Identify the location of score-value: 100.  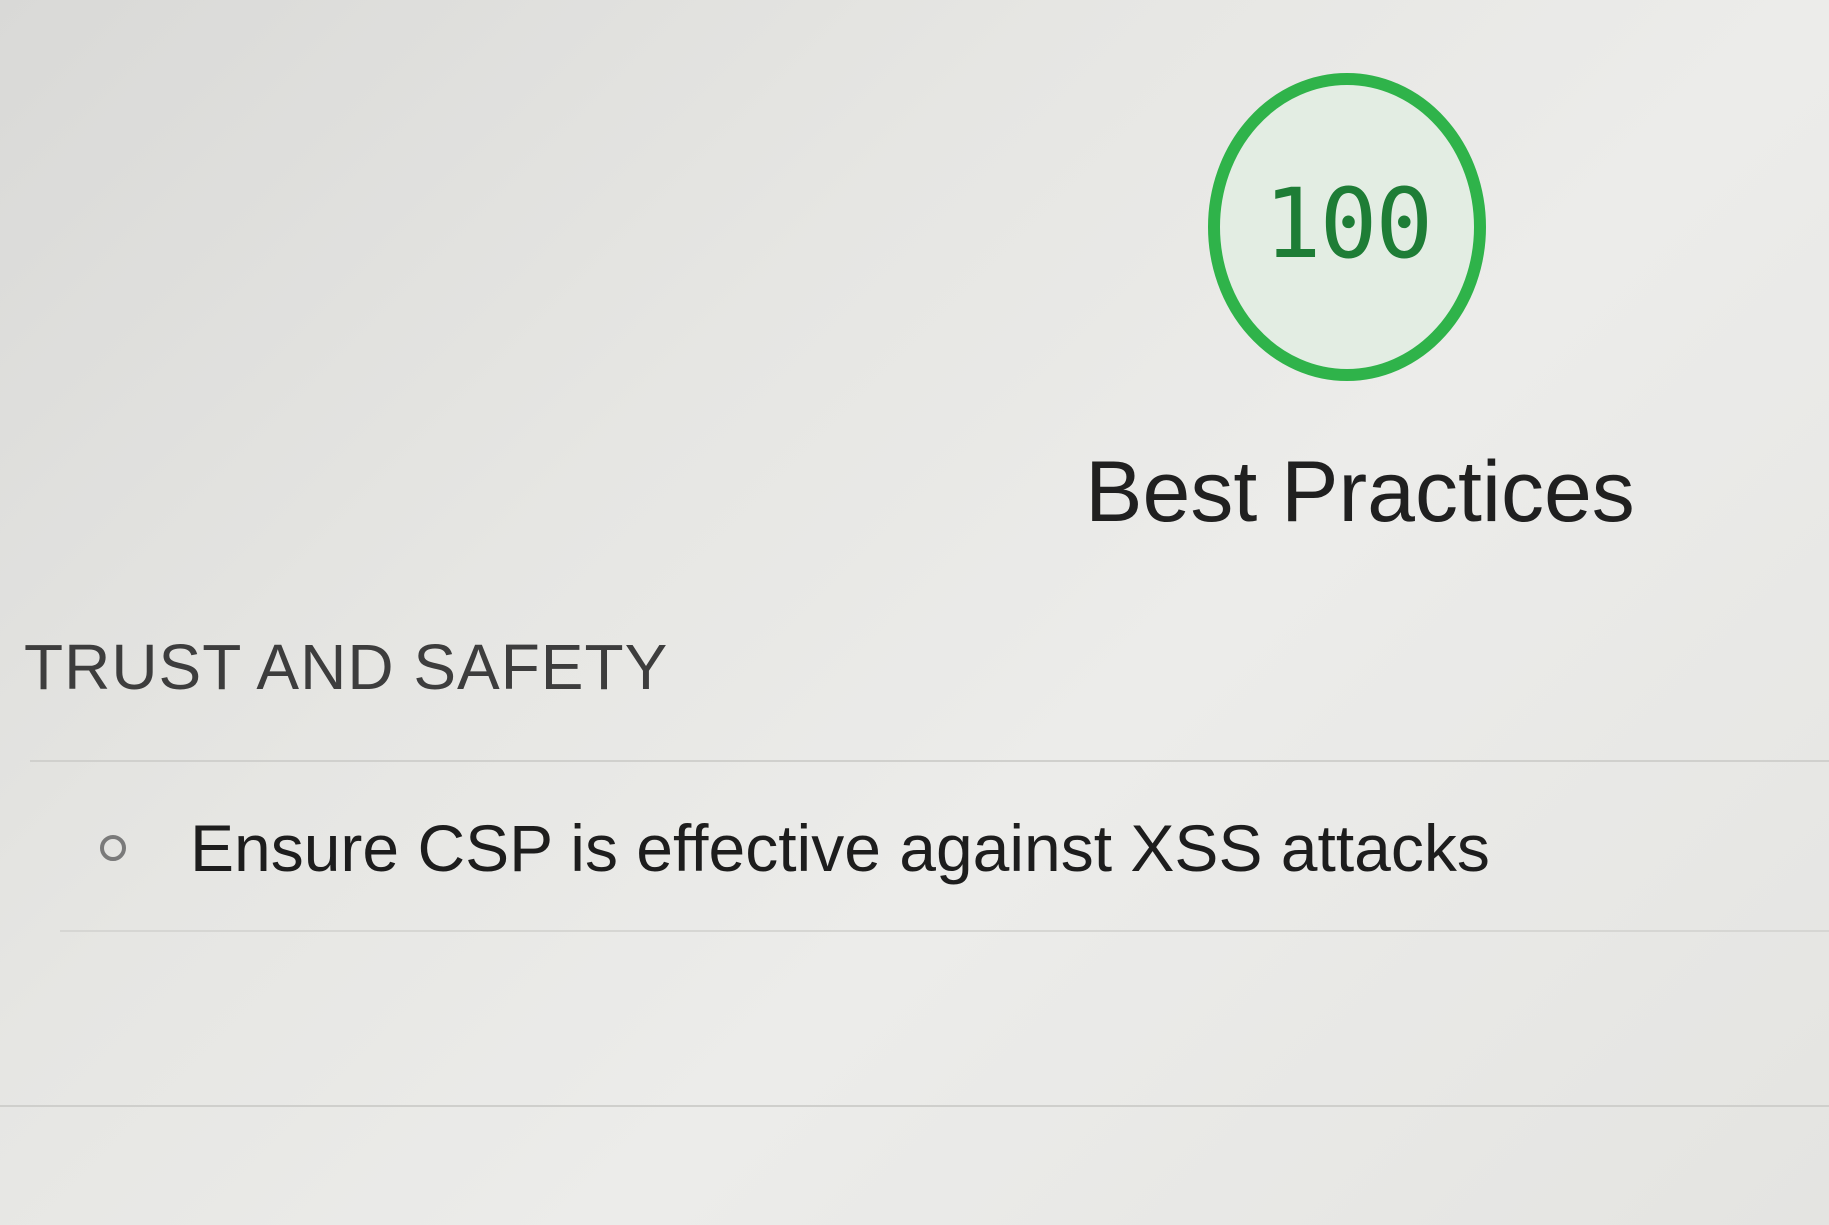
(1348, 224).